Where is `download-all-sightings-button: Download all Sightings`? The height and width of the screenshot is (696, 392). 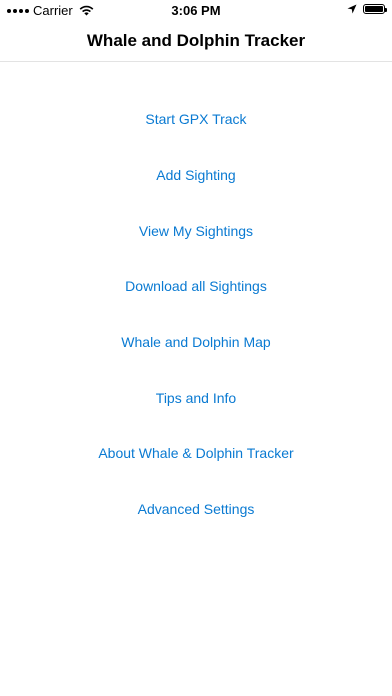
download-all-sightings-button: Download all Sightings is located at coordinates (196, 286).